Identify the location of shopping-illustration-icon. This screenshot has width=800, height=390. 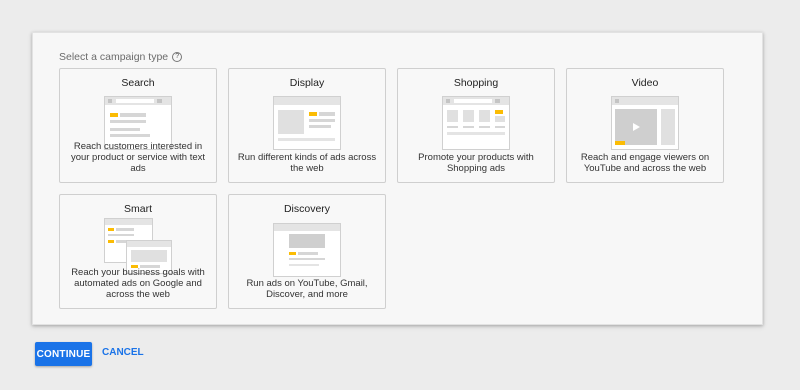
(476, 123).